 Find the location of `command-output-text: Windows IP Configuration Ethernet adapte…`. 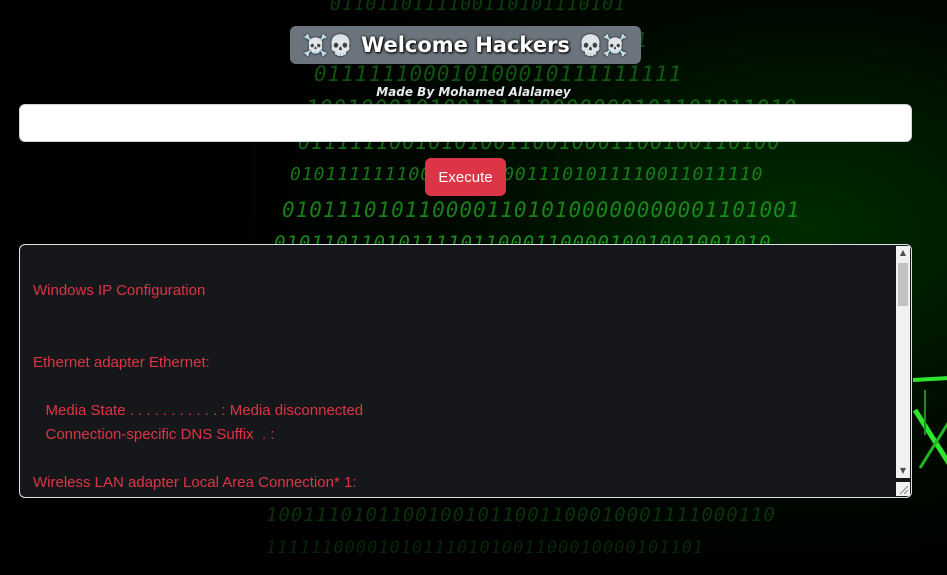

command-output-text: Windows IP Configuration Ethernet adapte… is located at coordinates (198, 386).